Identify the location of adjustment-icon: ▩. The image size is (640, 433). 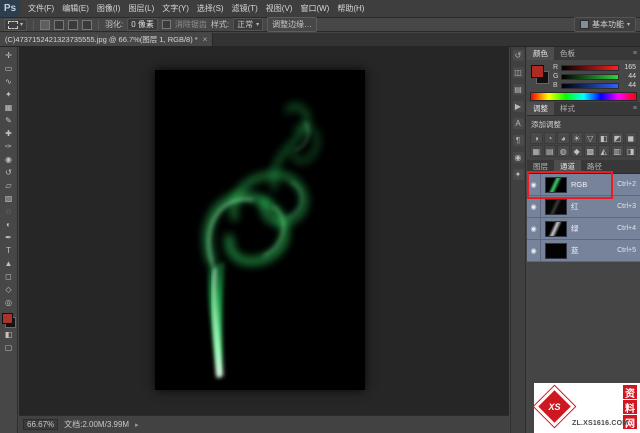
(590, 151).